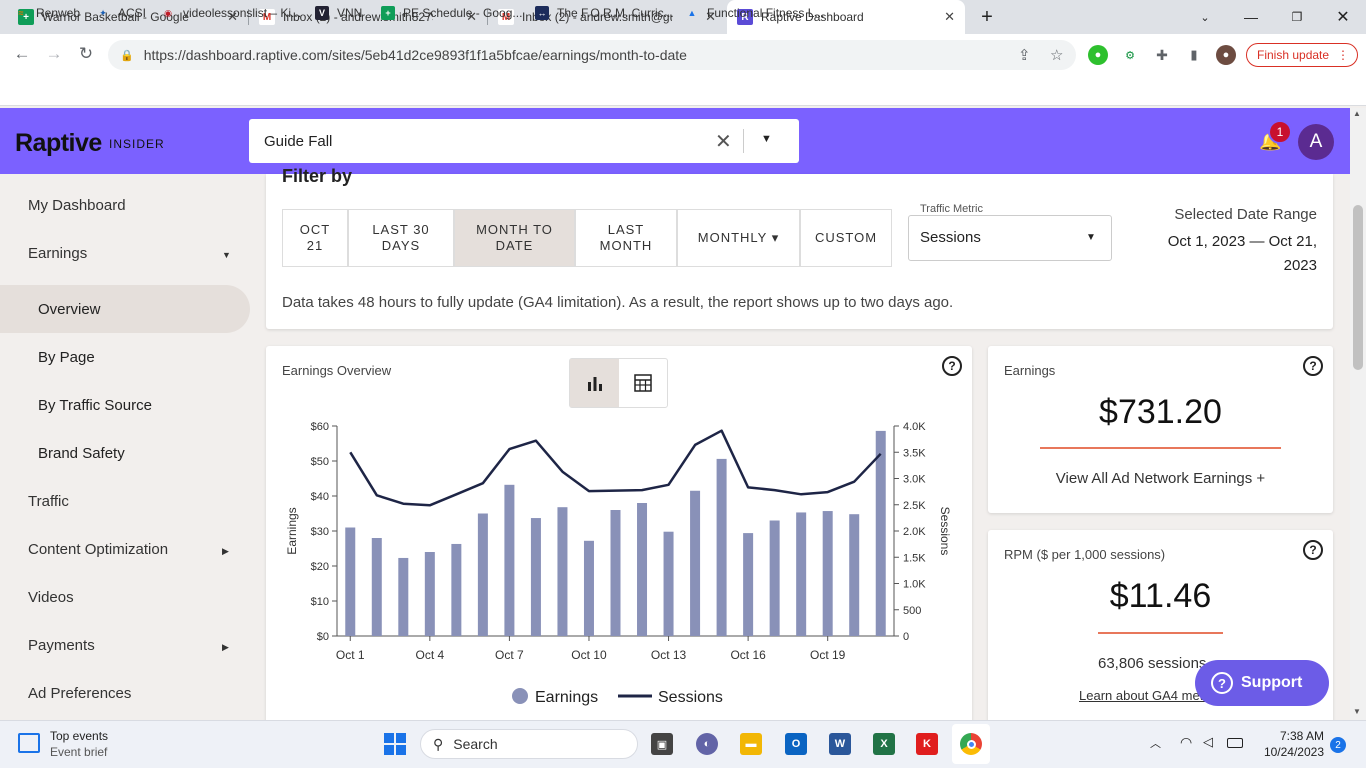 Image resolution: width=1366 pixels, height=768 pixels. Describe the element at coordinates (350, 655) in the screenshot. I see `x-tick-label: Oct 1` at that location.